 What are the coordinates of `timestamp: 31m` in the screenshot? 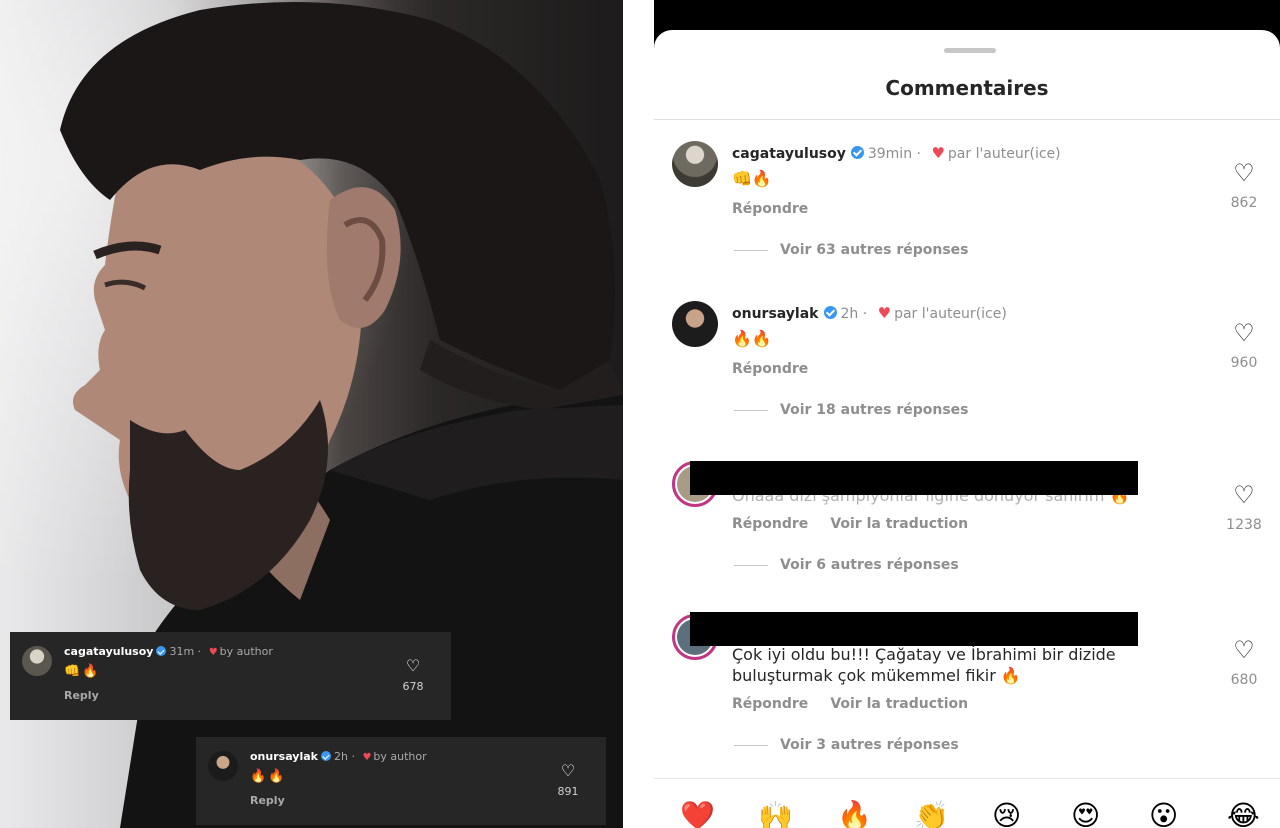 It's located at (182, 651).